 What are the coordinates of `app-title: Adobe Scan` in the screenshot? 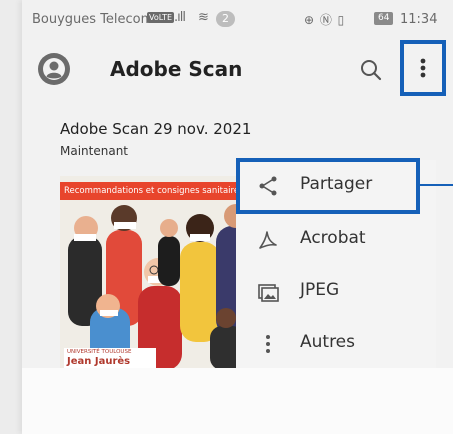 It's located at (176, 69).